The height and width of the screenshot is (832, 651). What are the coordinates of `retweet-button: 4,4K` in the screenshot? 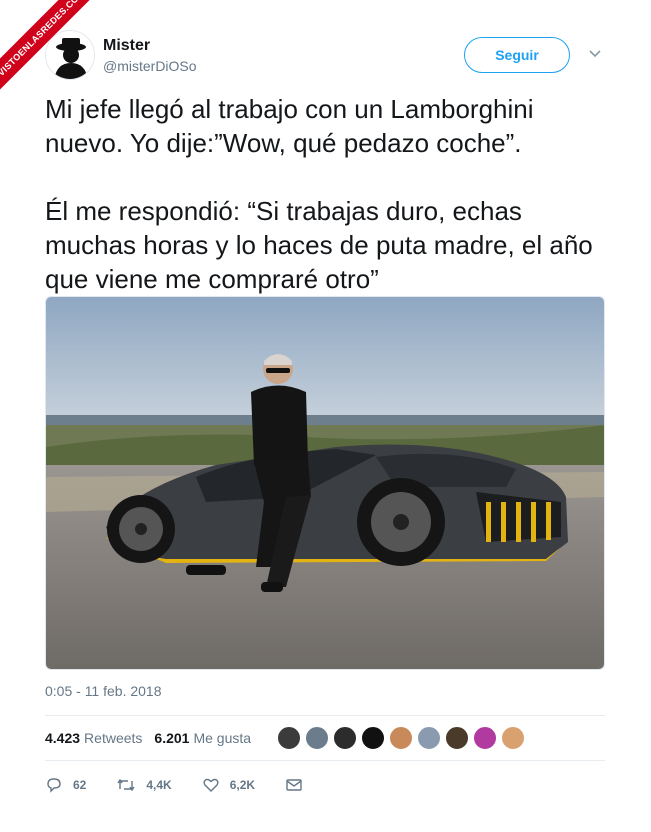 It's located at (144, 785).